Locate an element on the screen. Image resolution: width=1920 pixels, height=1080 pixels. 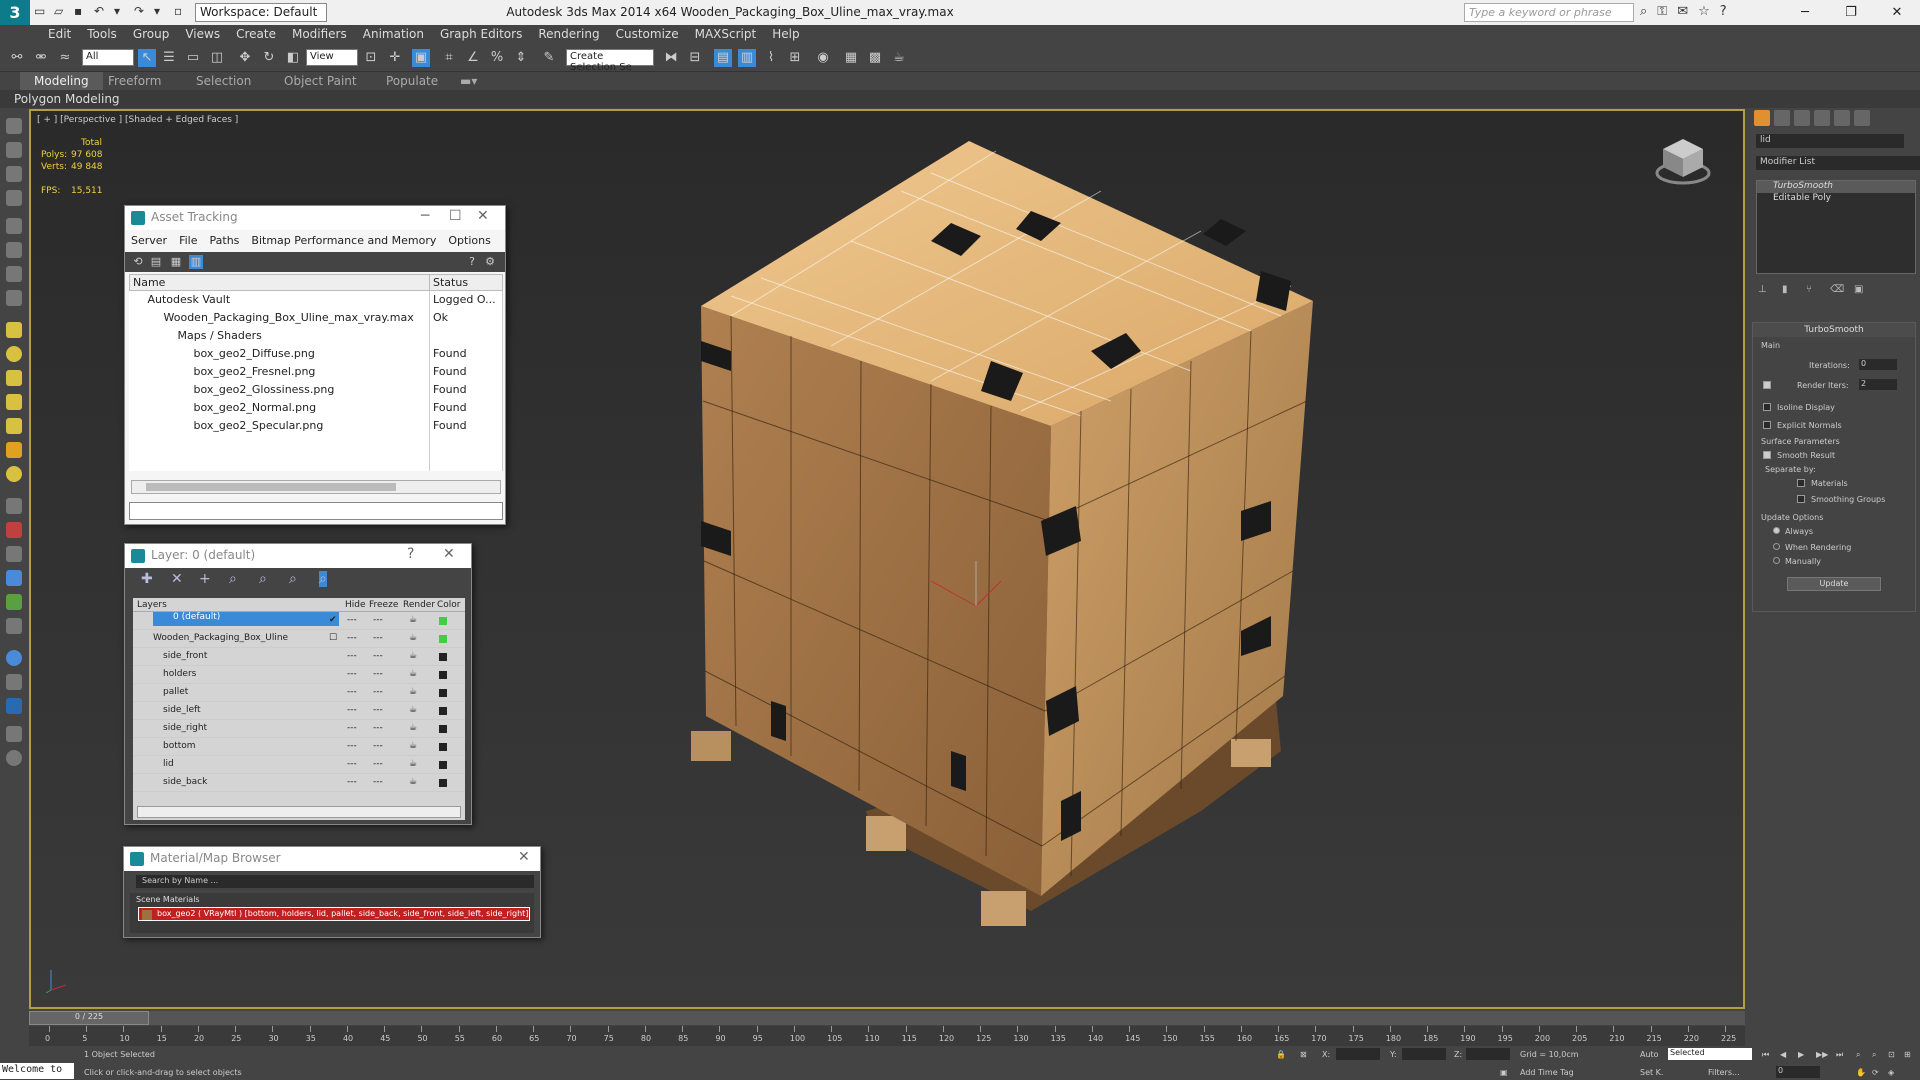
unlink-icon: ⚮ is located at coordinates (41, 58).